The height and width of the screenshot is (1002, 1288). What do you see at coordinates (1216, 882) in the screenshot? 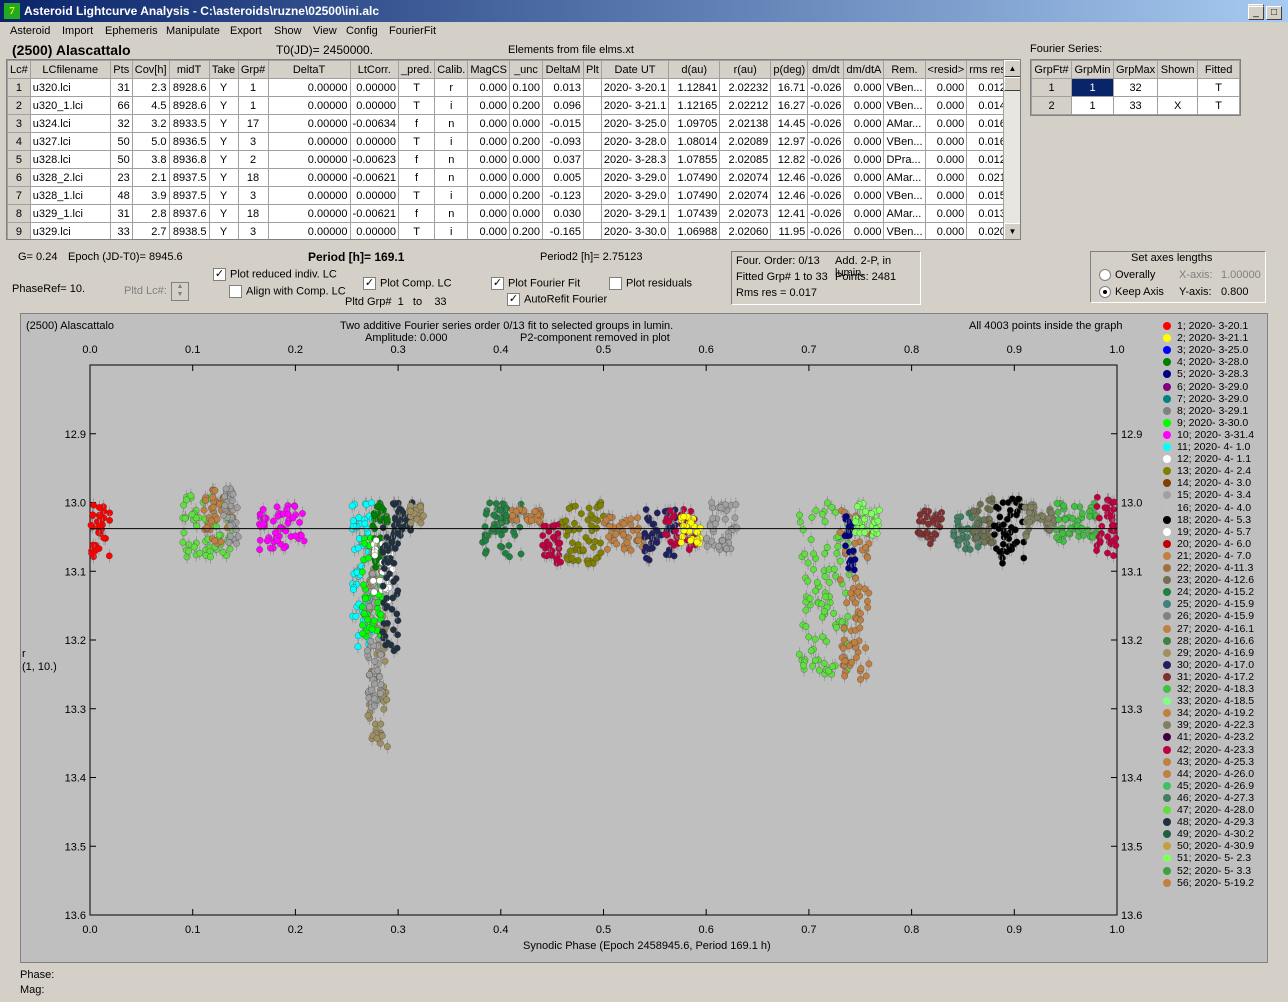
I see `legend-label: 56; 2020- 5-19.2` at bounding box center [1216, 882].